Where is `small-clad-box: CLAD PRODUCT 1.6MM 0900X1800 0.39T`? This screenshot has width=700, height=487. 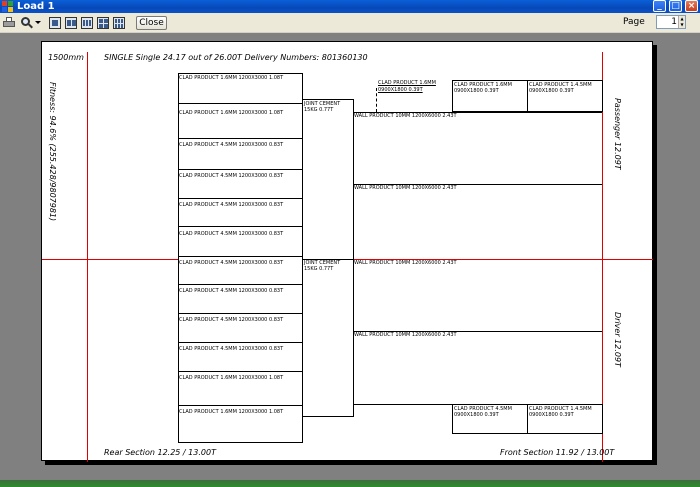 small-clad-box: CLAD PRODUCT 1.6MM 0900X1800 0.39T is located at coordinates (490, 96).